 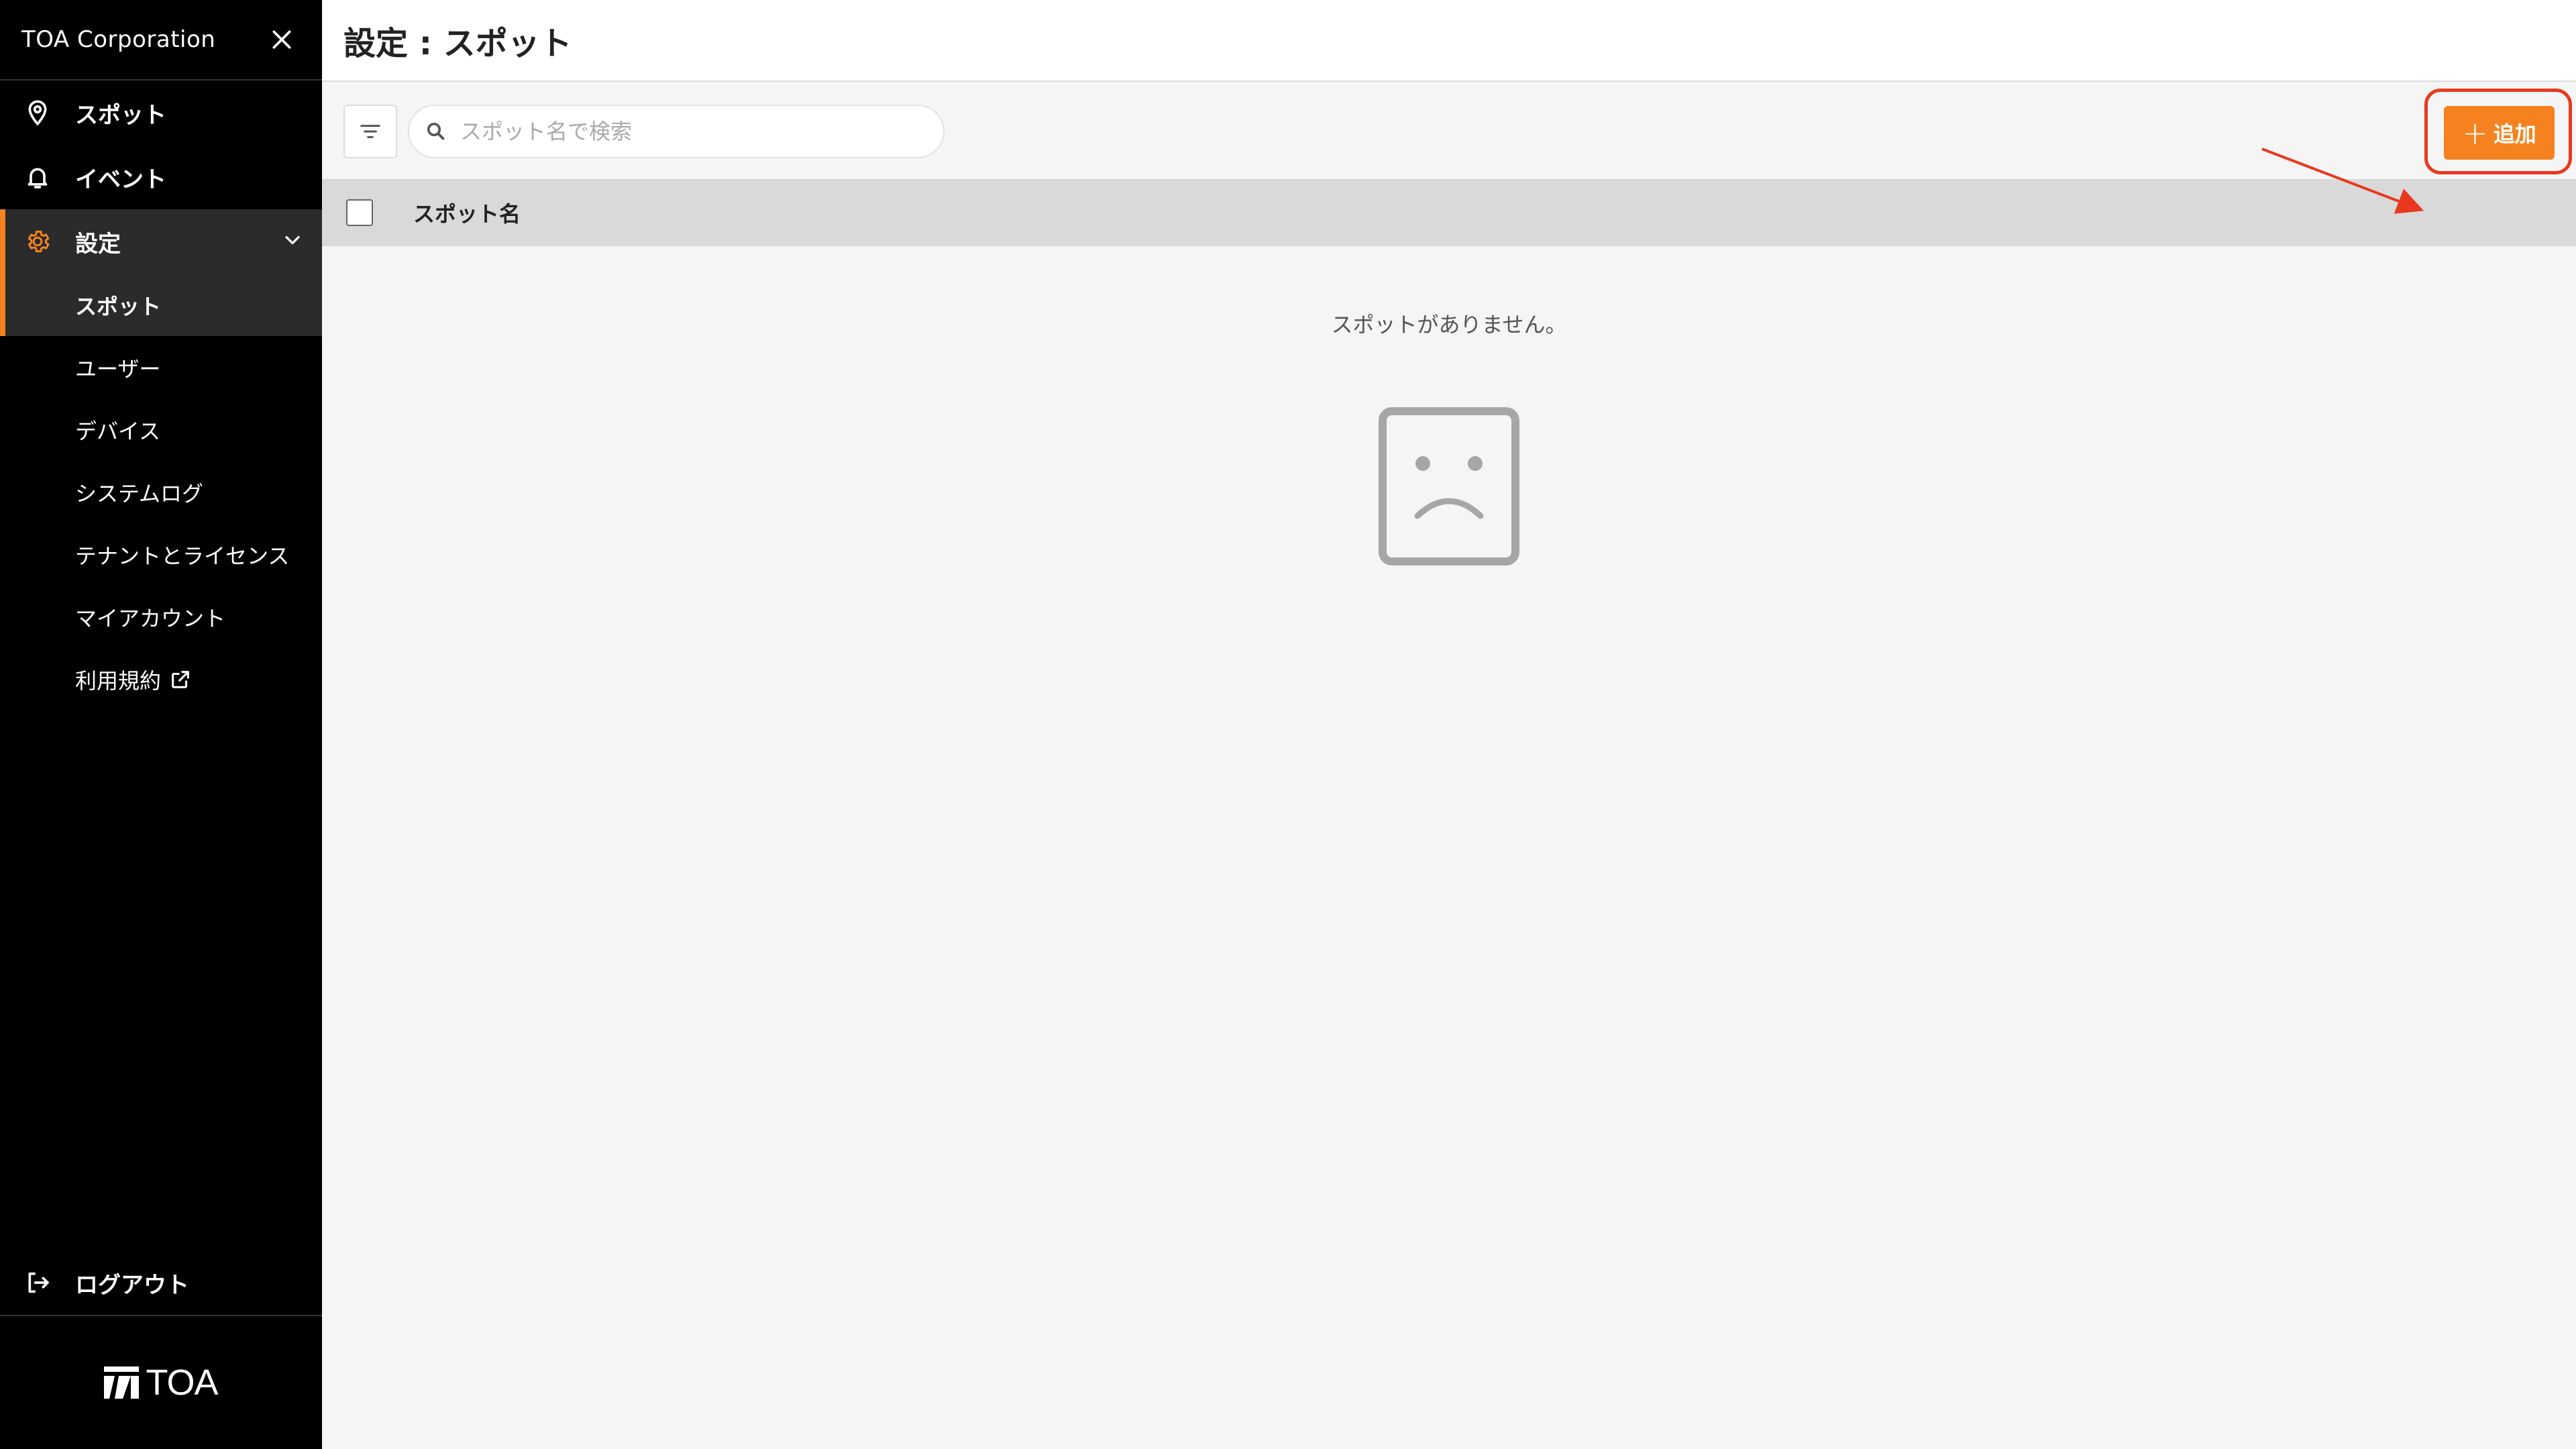 What do you see at coordinates (1449, 324) in the screenshot?
I see `empty-state-message: スポットがありません。` at bounding box center [1449, 324].